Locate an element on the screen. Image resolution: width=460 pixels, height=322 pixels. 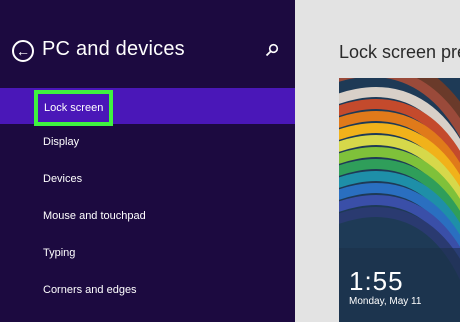
back-button: ← is located at coordinates (23, 51).